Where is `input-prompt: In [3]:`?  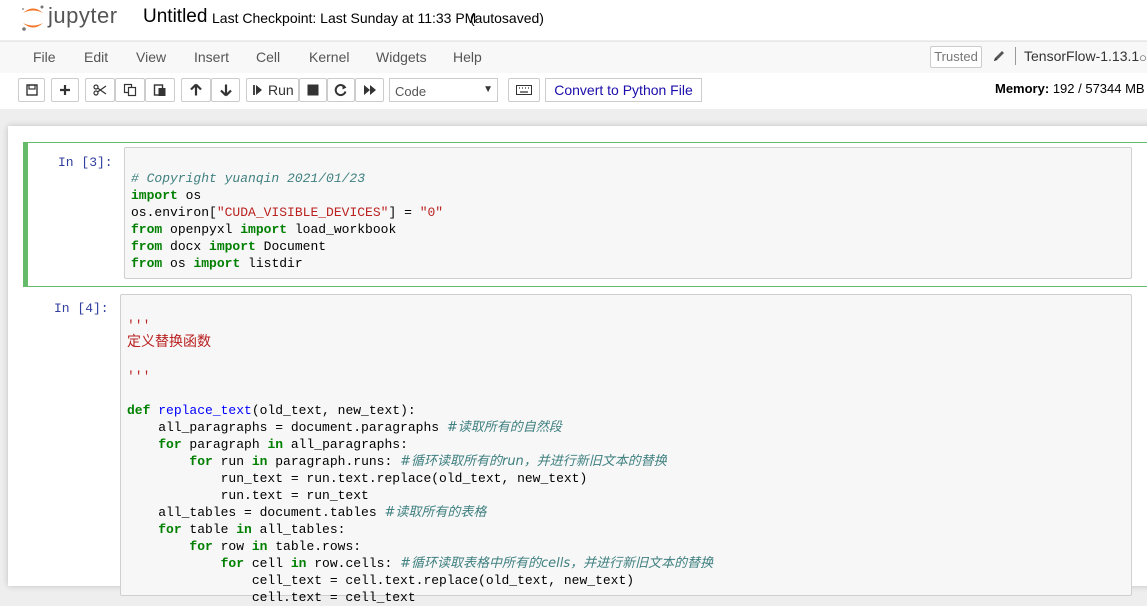 input-prompt: In [3]: is located at coordinates (85, 162).